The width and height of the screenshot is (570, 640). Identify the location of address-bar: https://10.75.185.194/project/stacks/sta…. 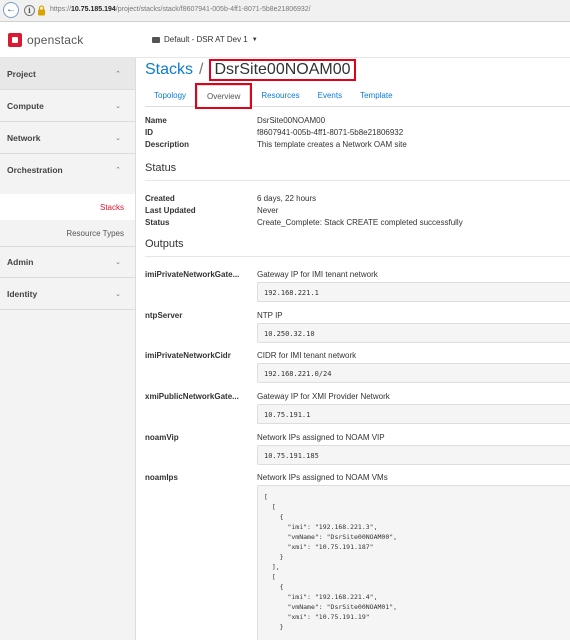
(180, 9).